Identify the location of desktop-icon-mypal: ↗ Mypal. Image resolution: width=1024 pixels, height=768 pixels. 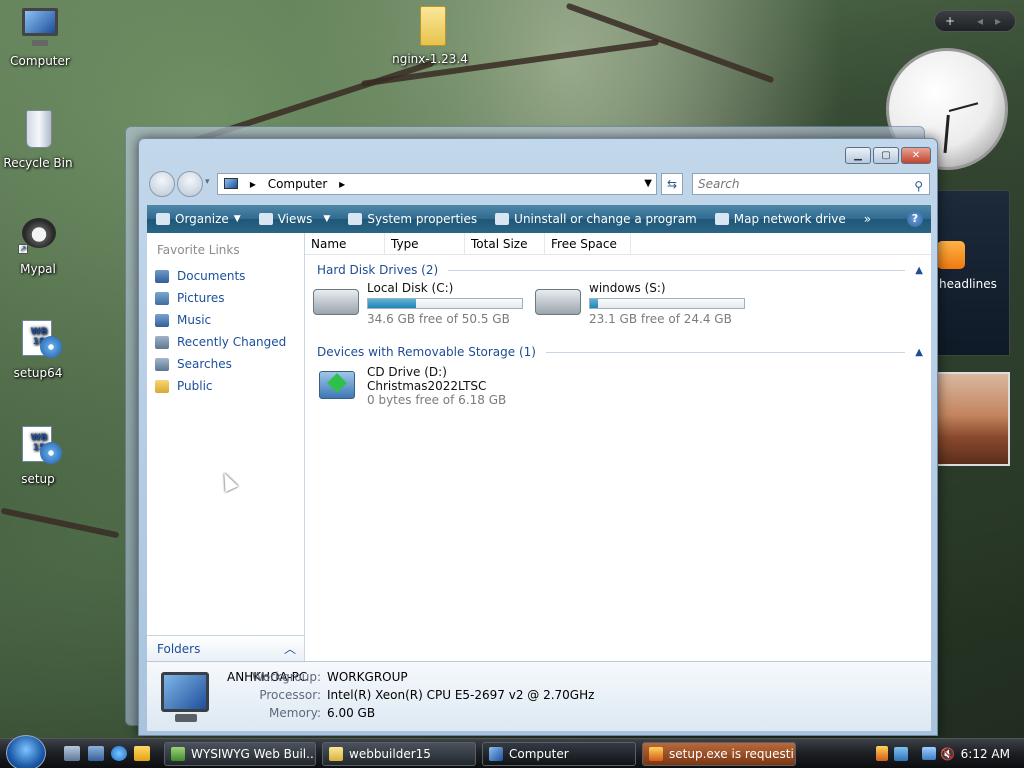
(38, 245).